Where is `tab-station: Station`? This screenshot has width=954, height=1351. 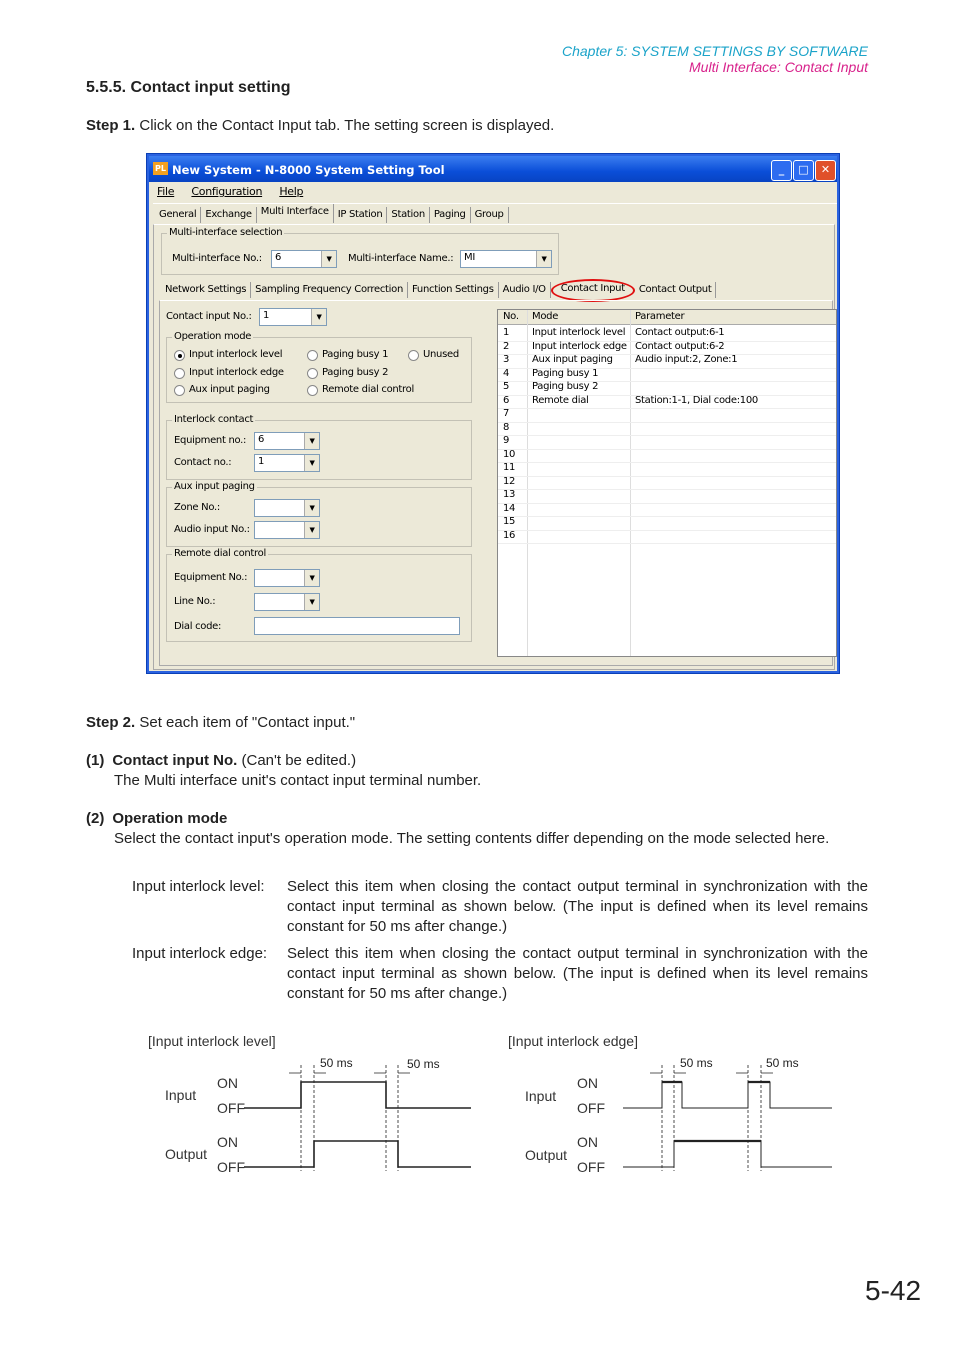 tab-station: Station is located at coordinates (408, 215).